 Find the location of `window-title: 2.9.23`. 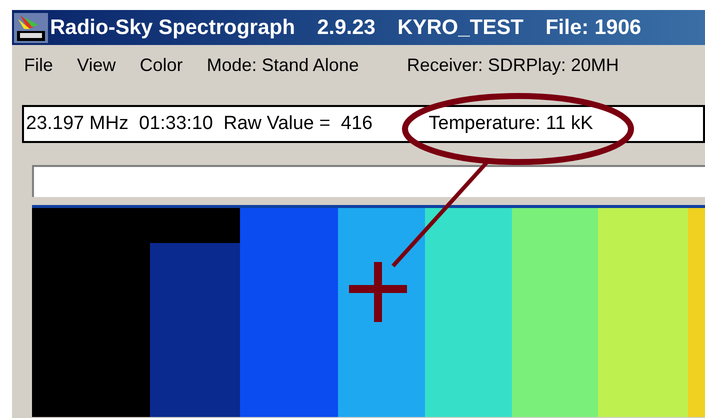

window-title: 2.9.23 is located at coordinates (346, 27).